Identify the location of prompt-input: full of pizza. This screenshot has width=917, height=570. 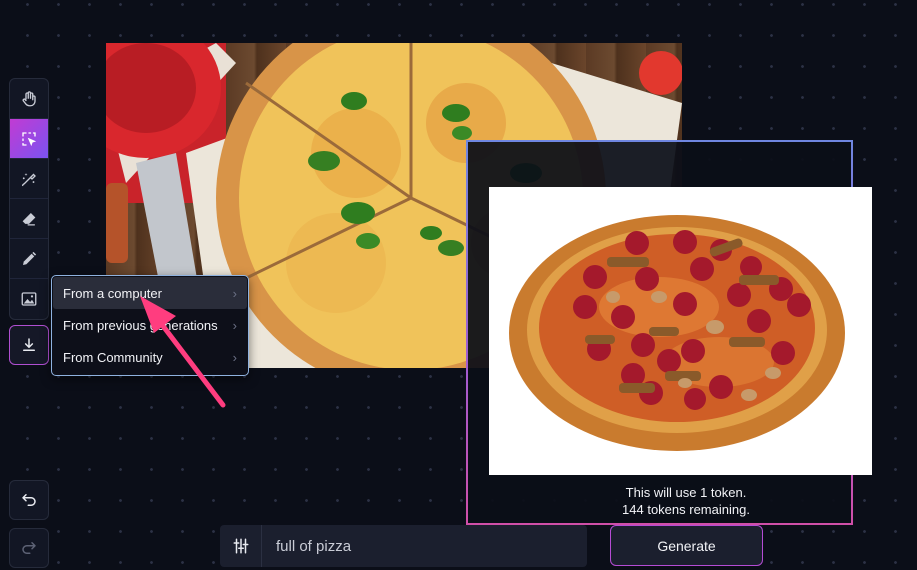
(306, 546).